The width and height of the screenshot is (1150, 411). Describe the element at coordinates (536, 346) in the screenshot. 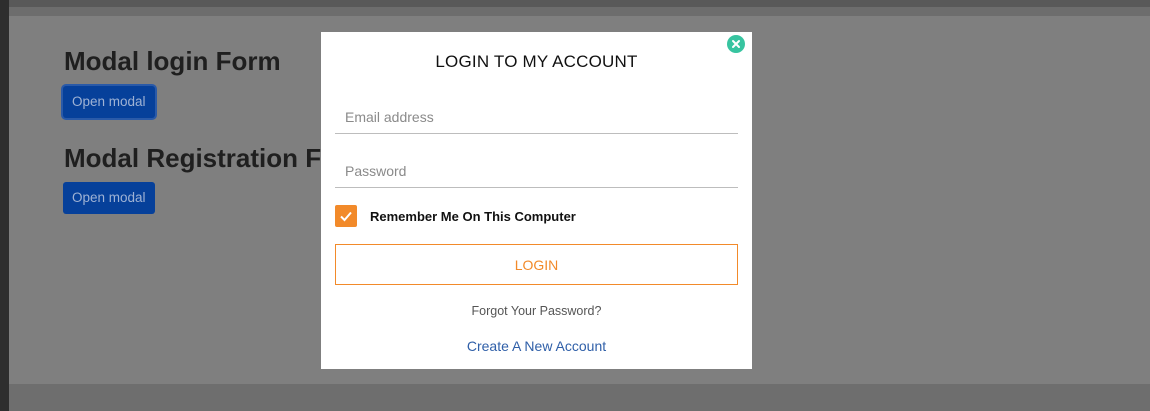

I see `create-account-link: Create A New Account` at that location.